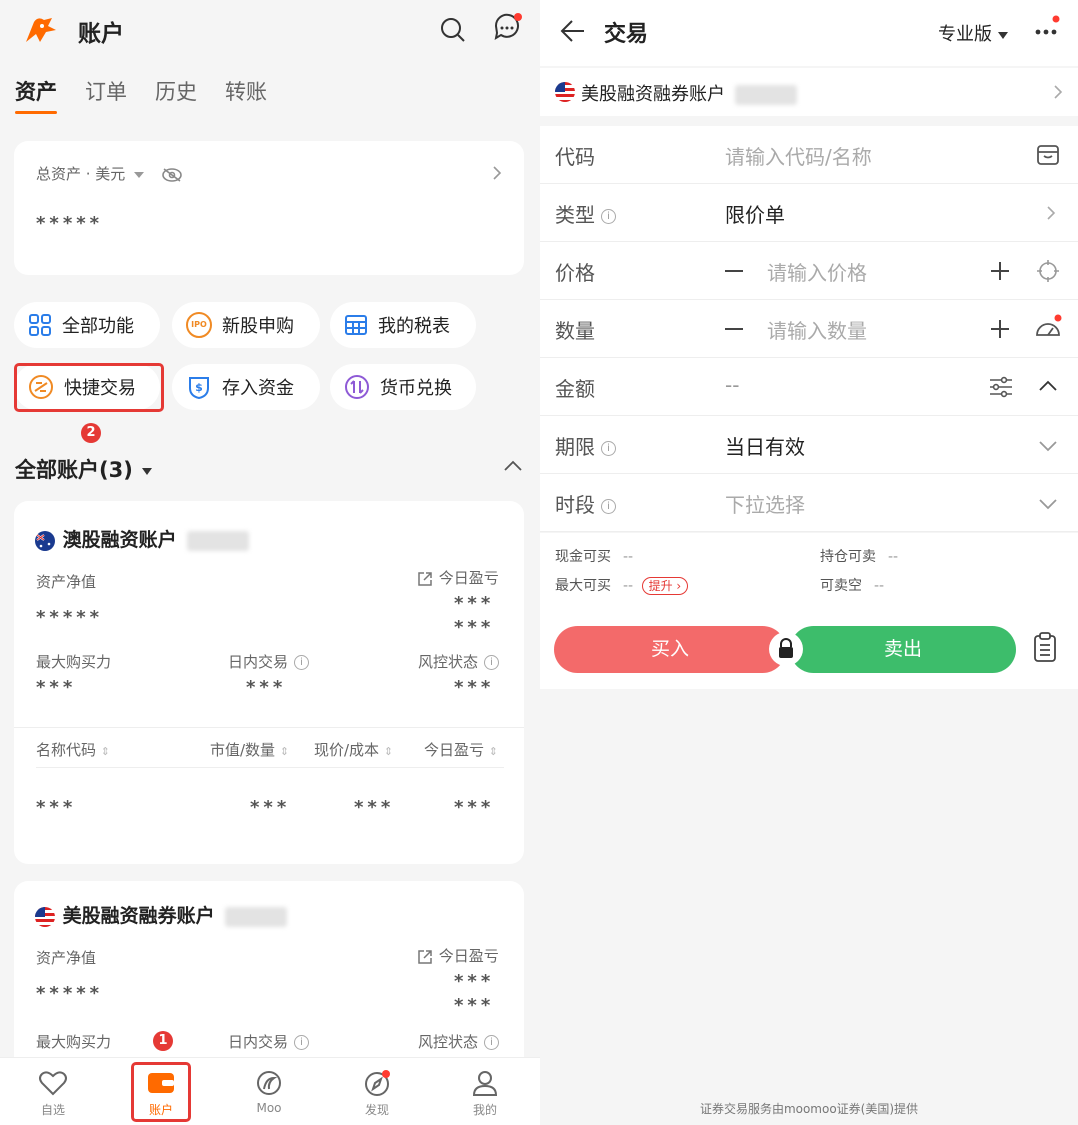  Describe the element at coordinates (1048, 155) in the screenshot. I see `watchlist-box-icon` at that location.